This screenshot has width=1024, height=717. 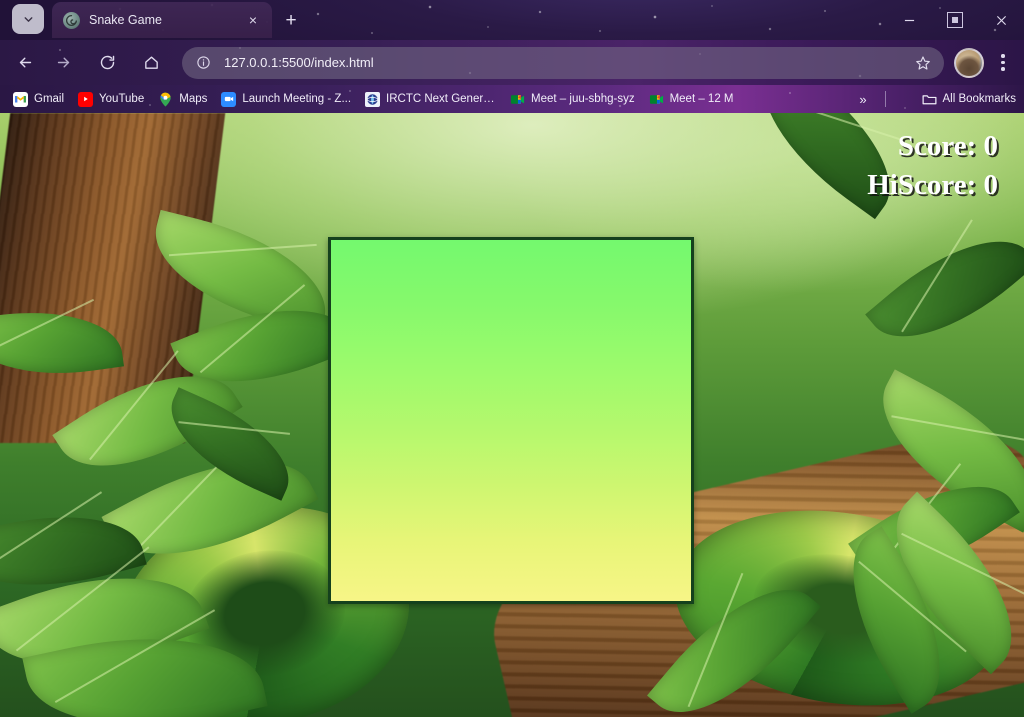 I want to click on tab-favicon-snake-spiral-icon, so click(x=71, y=20).